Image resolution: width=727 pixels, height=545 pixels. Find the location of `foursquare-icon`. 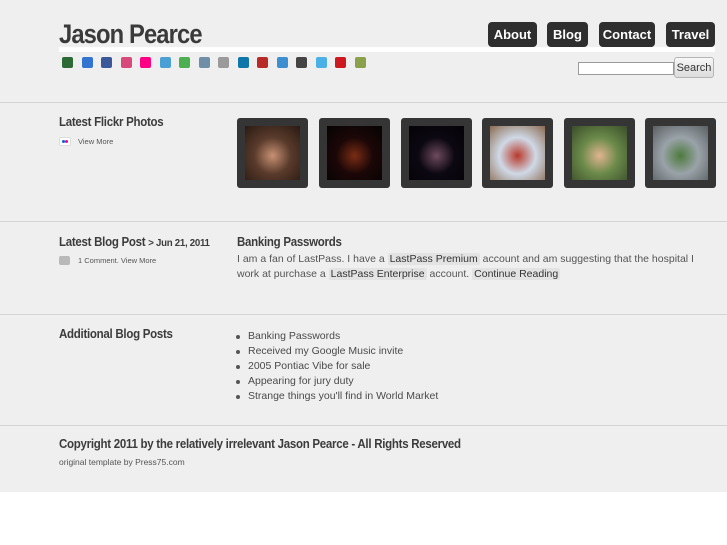

foursquare-icon is located at coordinates (165, 62).